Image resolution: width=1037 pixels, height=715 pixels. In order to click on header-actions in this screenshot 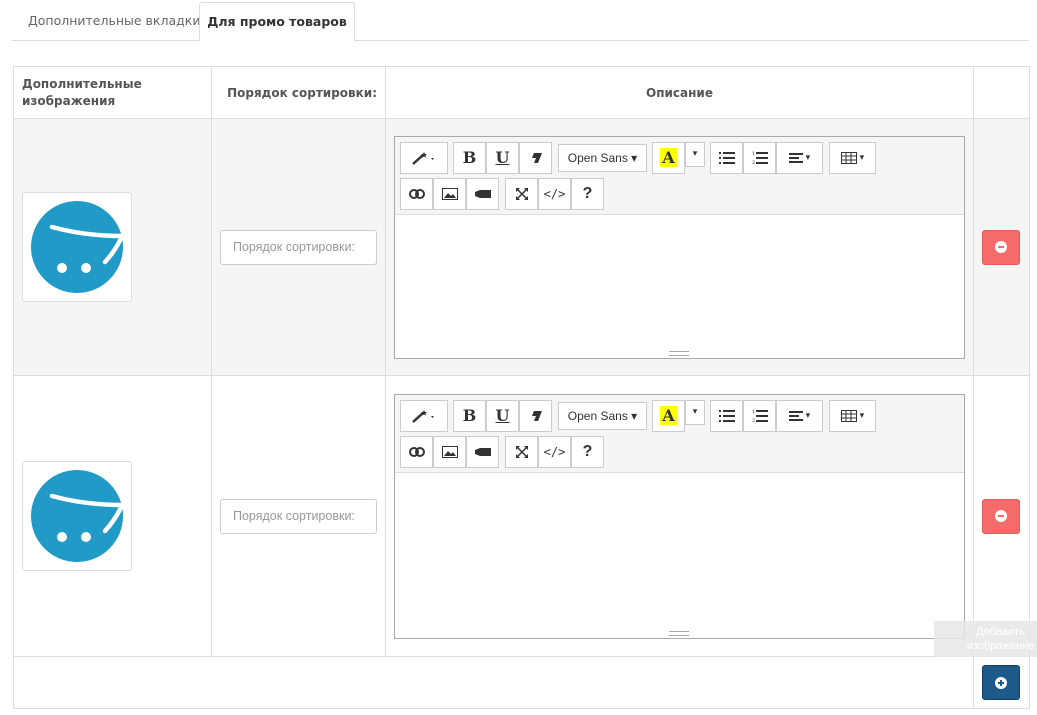, I will do `click(1001, 92)`.